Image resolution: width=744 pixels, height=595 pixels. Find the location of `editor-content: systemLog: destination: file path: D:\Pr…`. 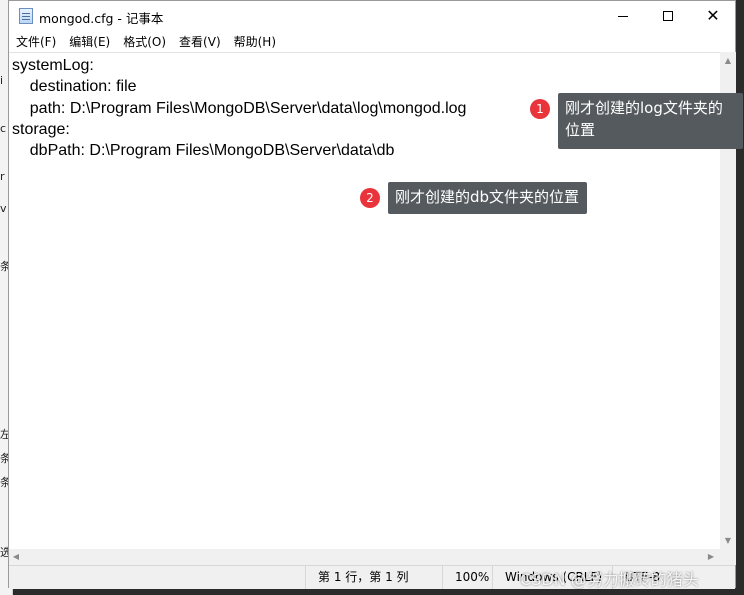

editor-content: systemLog: destination: file path: D:\Pr… is located at coordinates (239, 108).